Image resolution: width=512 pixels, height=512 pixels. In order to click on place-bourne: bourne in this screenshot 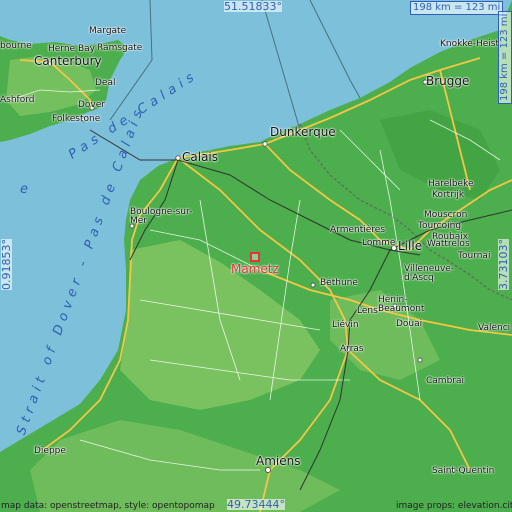, I will do `click(16, 46)`.